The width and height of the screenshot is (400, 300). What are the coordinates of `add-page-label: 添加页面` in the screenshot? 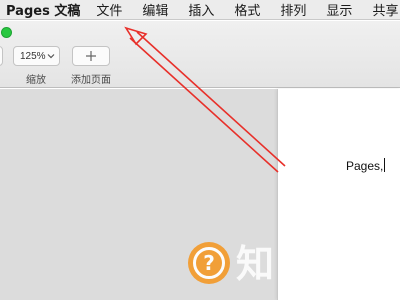 It's located at (91, 80).